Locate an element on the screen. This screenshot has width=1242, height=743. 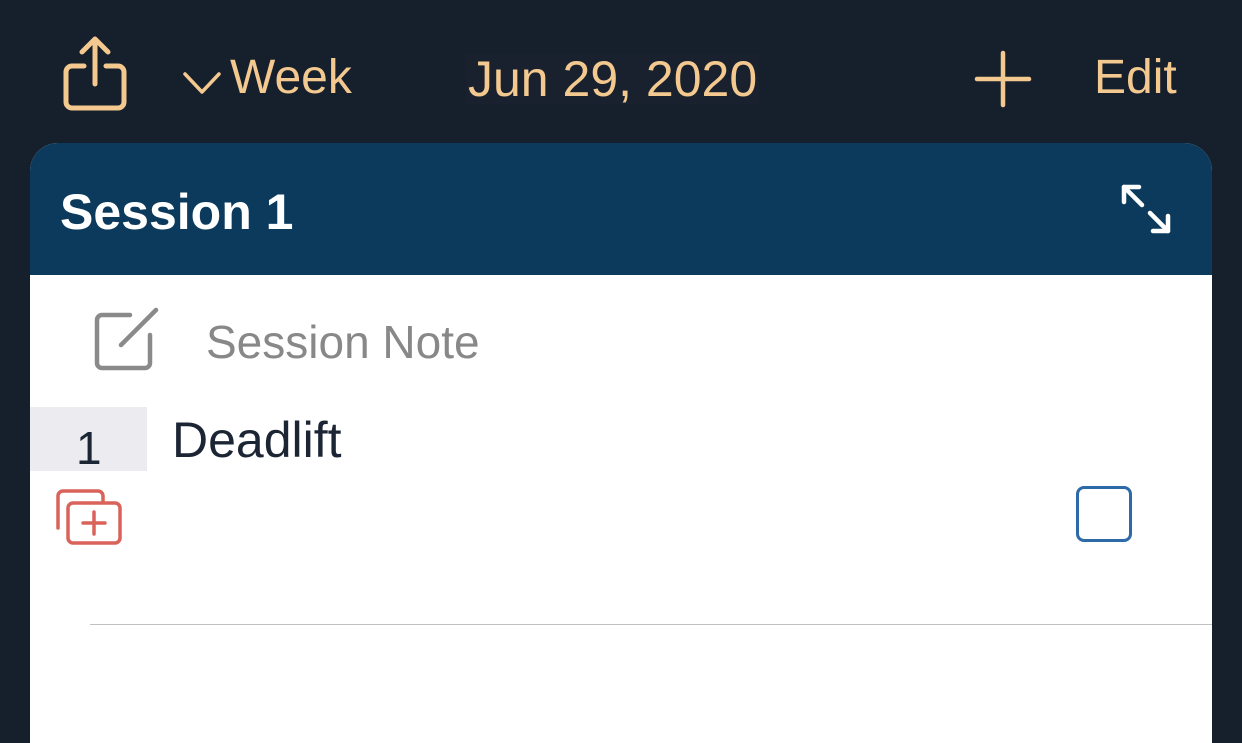
date-title: Jun 29, 2020 is located at coordinates (613, 79).